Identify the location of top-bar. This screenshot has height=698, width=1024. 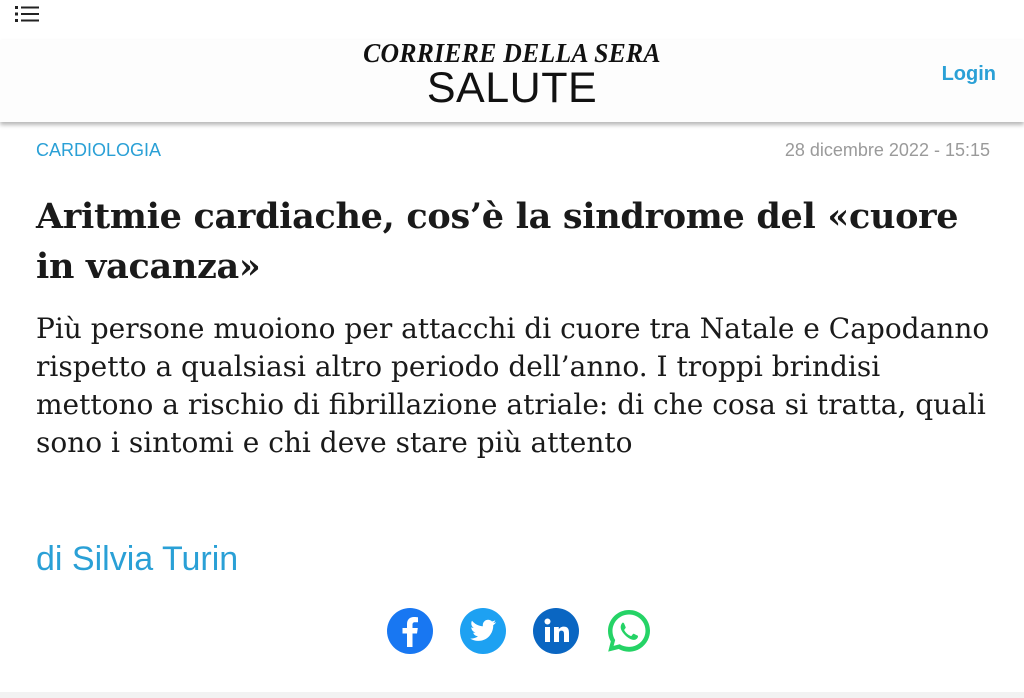
(512, 20).